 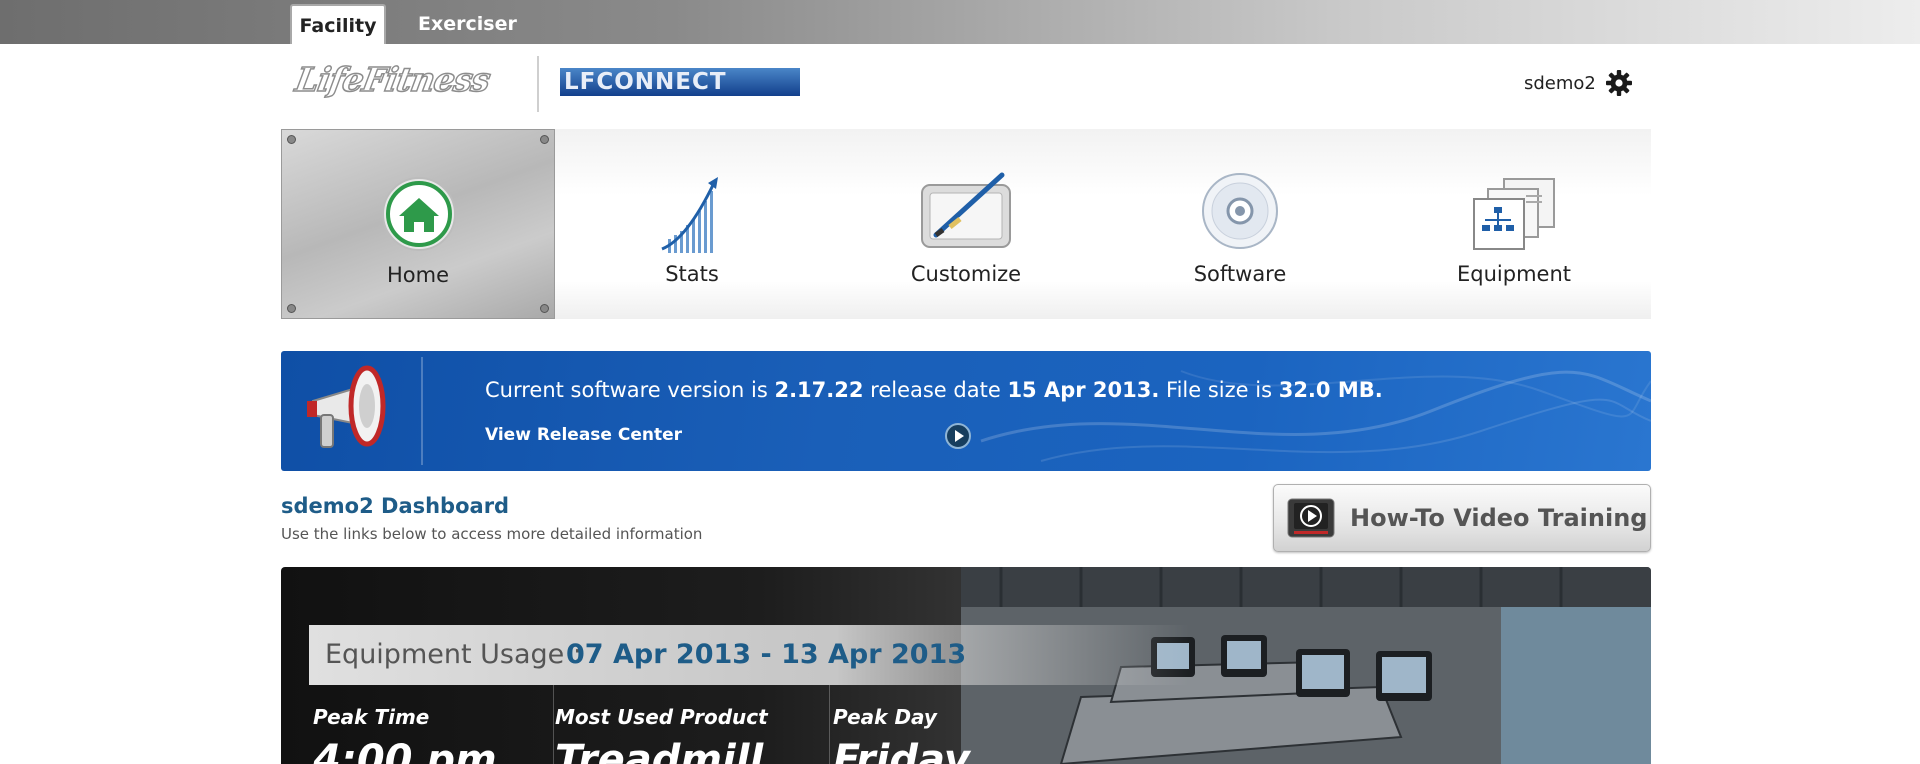 I want to click on nav-item-home: Home, so click(x=418, y=224).